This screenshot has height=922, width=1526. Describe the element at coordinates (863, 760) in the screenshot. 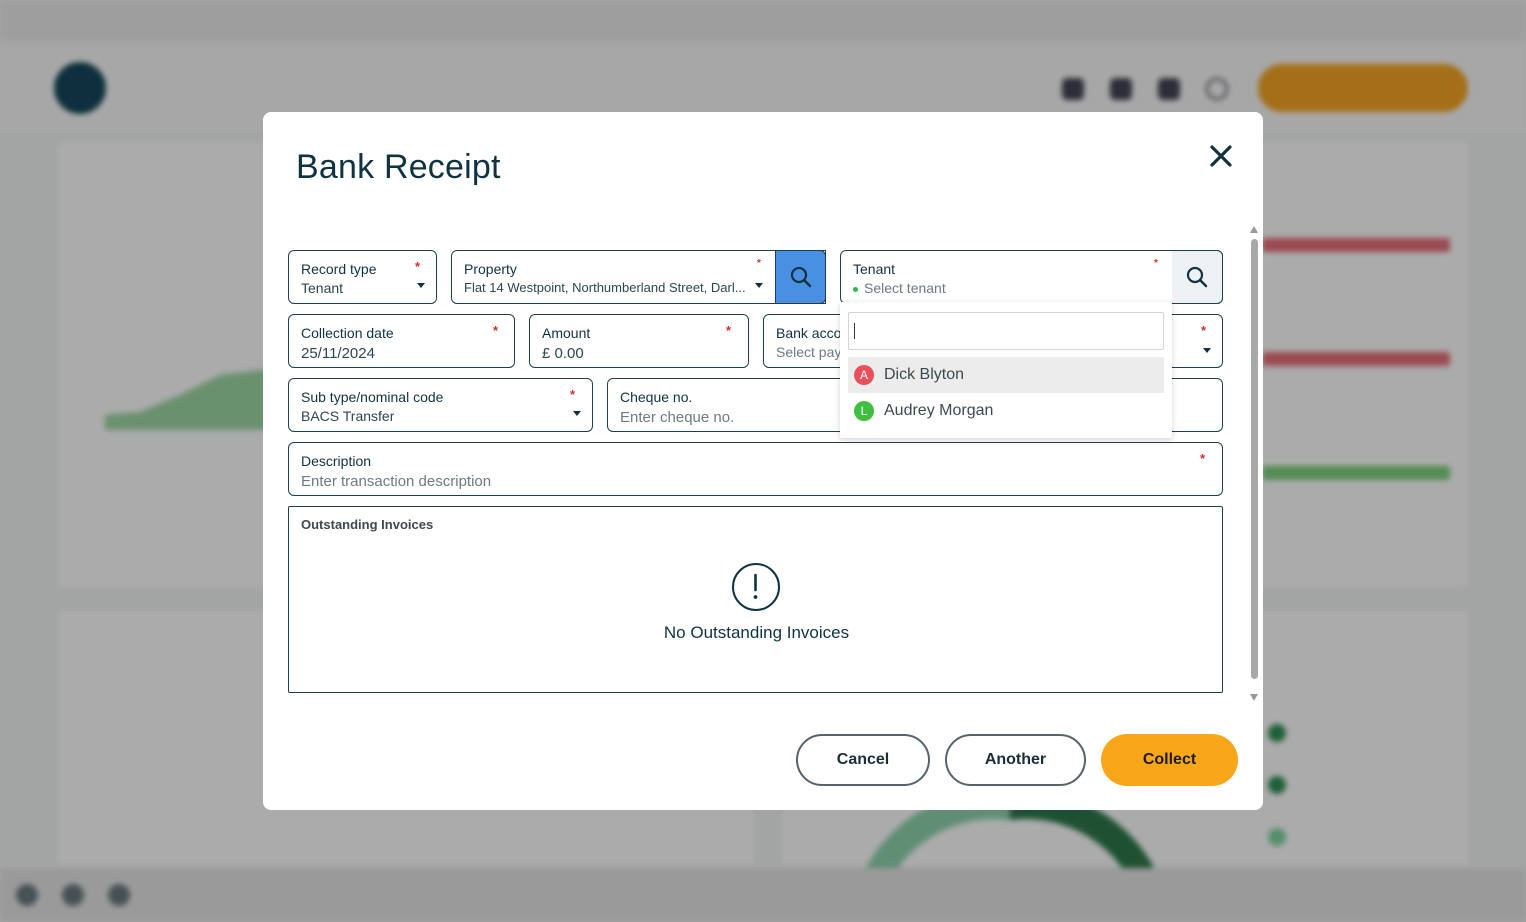

I see `cancel-button: Cancel` at that location.